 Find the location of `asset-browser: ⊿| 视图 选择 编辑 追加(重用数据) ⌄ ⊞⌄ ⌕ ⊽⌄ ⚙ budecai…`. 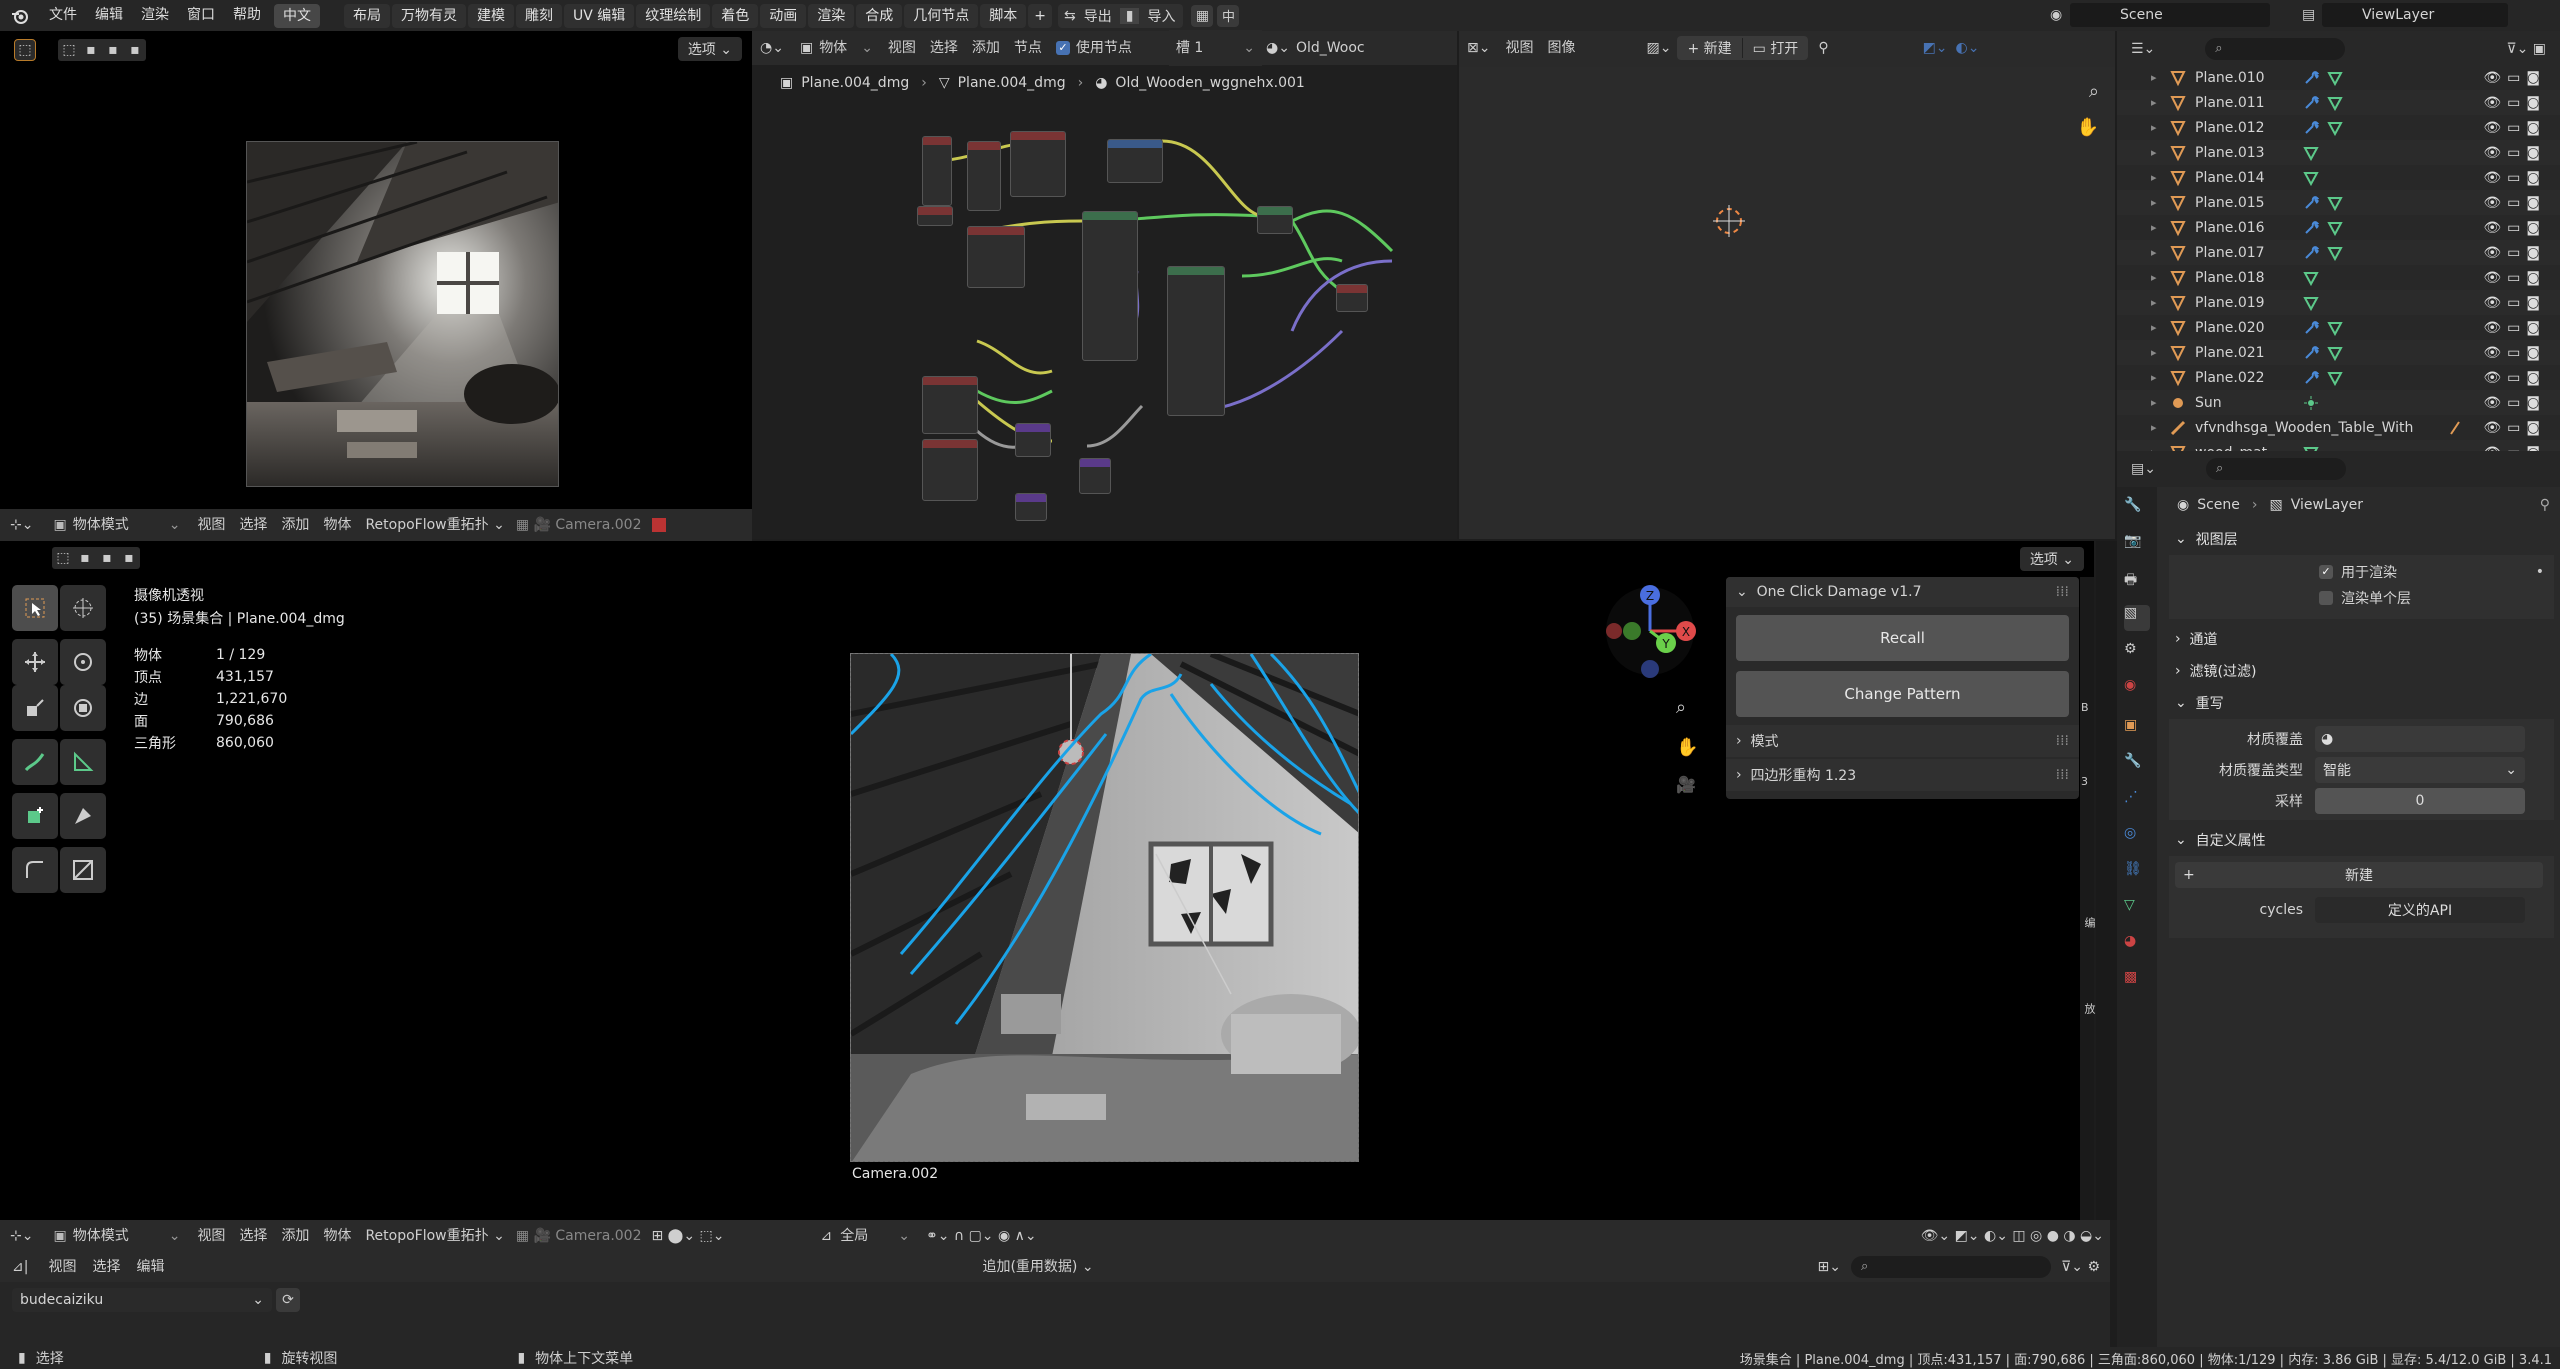

asset-browser: ⊿| 视图 选择 编辑 追加(重用数据) ⌄ ⊞⌄ ⌕ ⊽⌄ ⚙ budecai… is located at coordinates (1055, 1299).